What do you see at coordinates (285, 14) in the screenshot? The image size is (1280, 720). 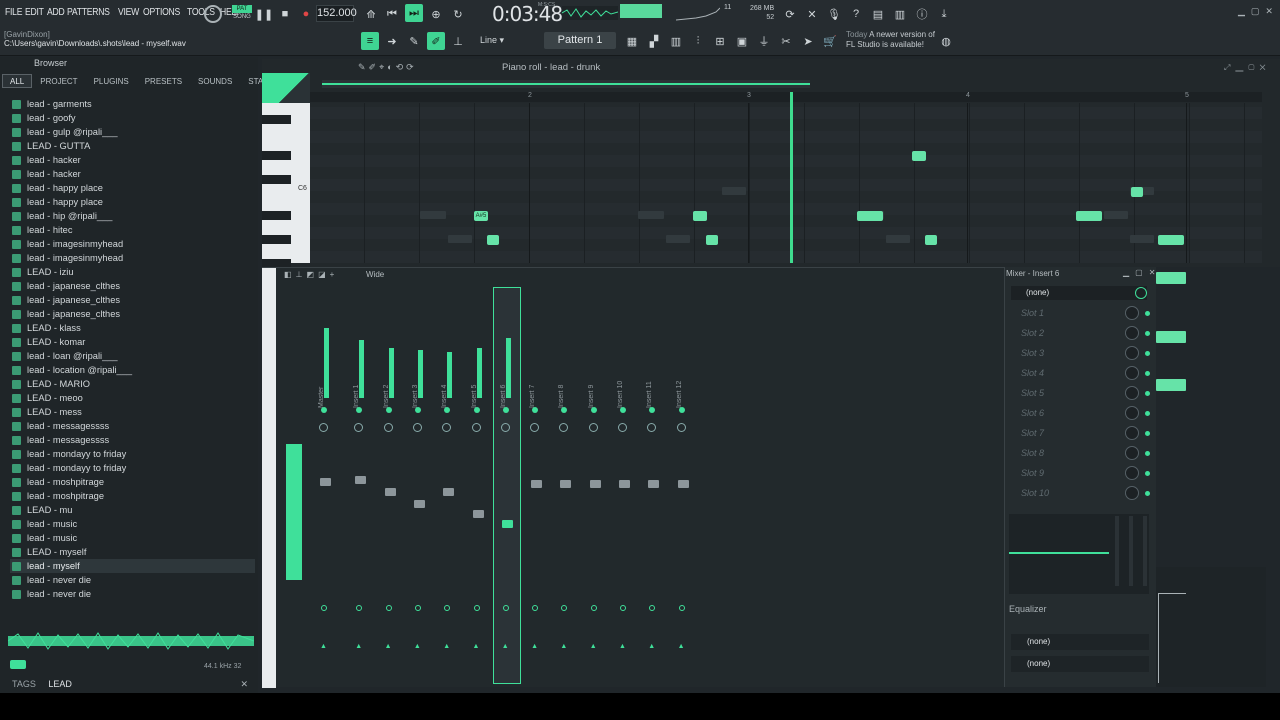 I see `stop-icon: ■` at bounding box center [285, 14].